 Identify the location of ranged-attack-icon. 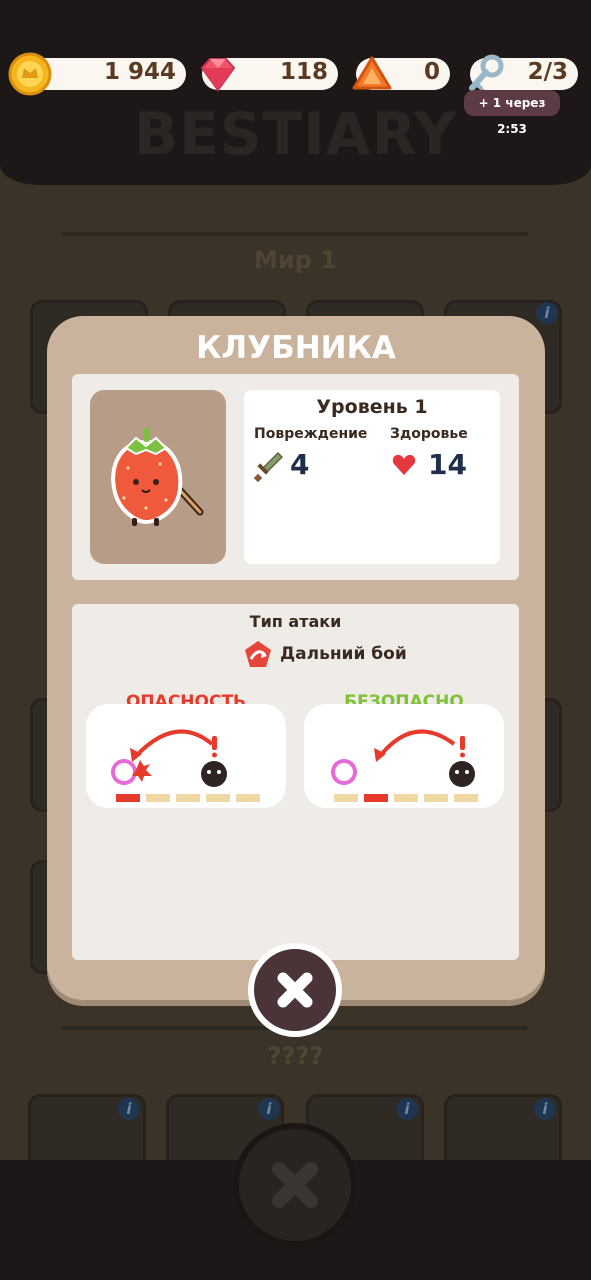
(258, 654).